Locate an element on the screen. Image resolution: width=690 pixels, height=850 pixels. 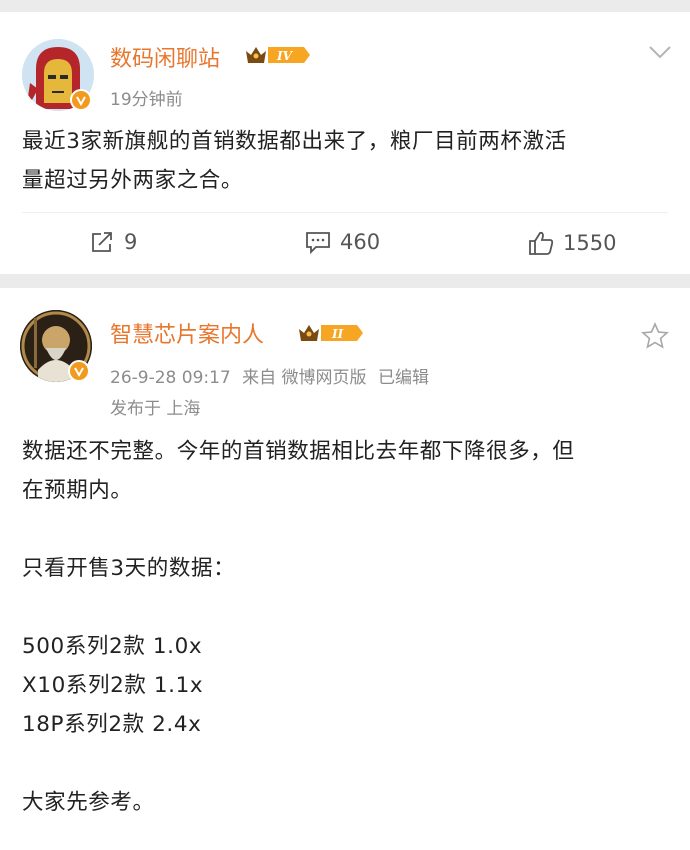
like-count: 1550 is located at coordinates (590, 243).